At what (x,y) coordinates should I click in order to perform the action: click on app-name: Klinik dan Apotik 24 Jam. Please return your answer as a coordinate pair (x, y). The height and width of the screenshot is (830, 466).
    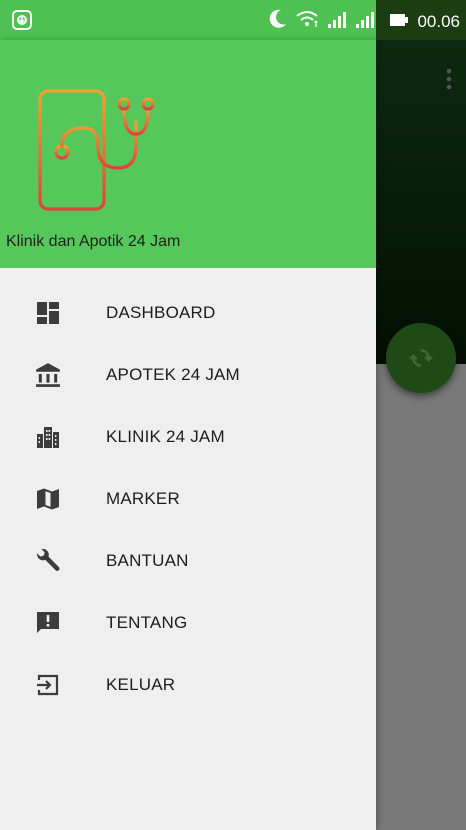
    Looking at the image, I should click on (93, 241).